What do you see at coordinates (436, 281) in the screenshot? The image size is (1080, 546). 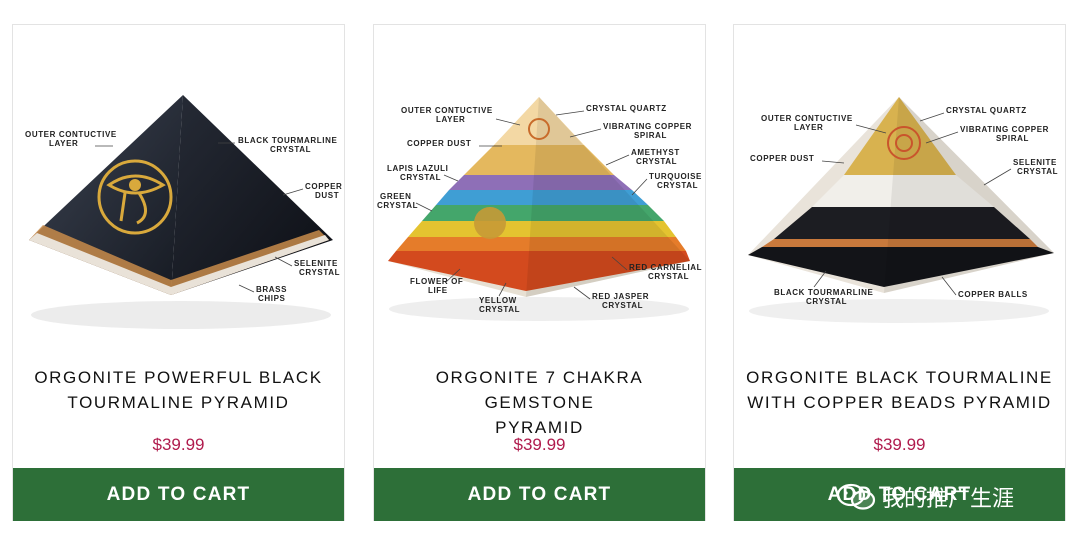 I see `callout-flower-of-life: FLOWER OF` at bounding box center [436, 281].